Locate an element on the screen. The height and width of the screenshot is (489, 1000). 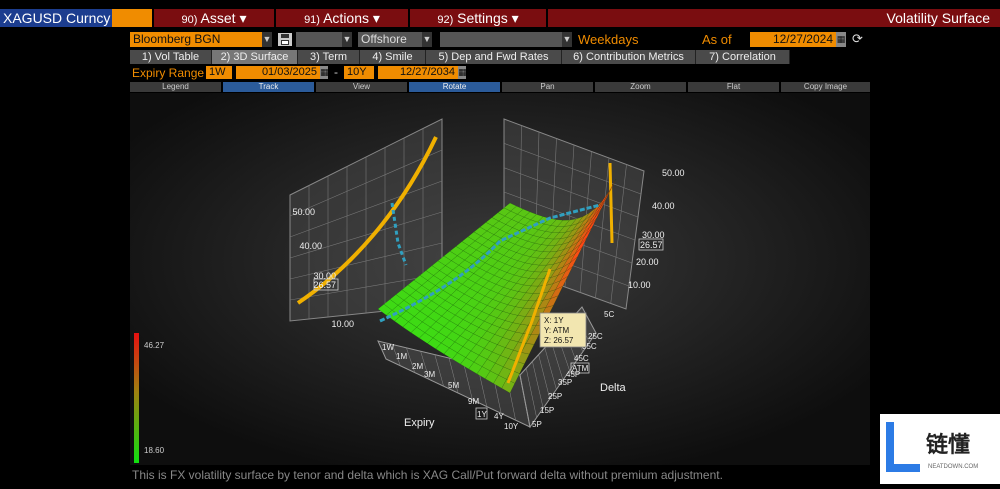
x-axis-label: Expiry is located at coordinates (419, 423).